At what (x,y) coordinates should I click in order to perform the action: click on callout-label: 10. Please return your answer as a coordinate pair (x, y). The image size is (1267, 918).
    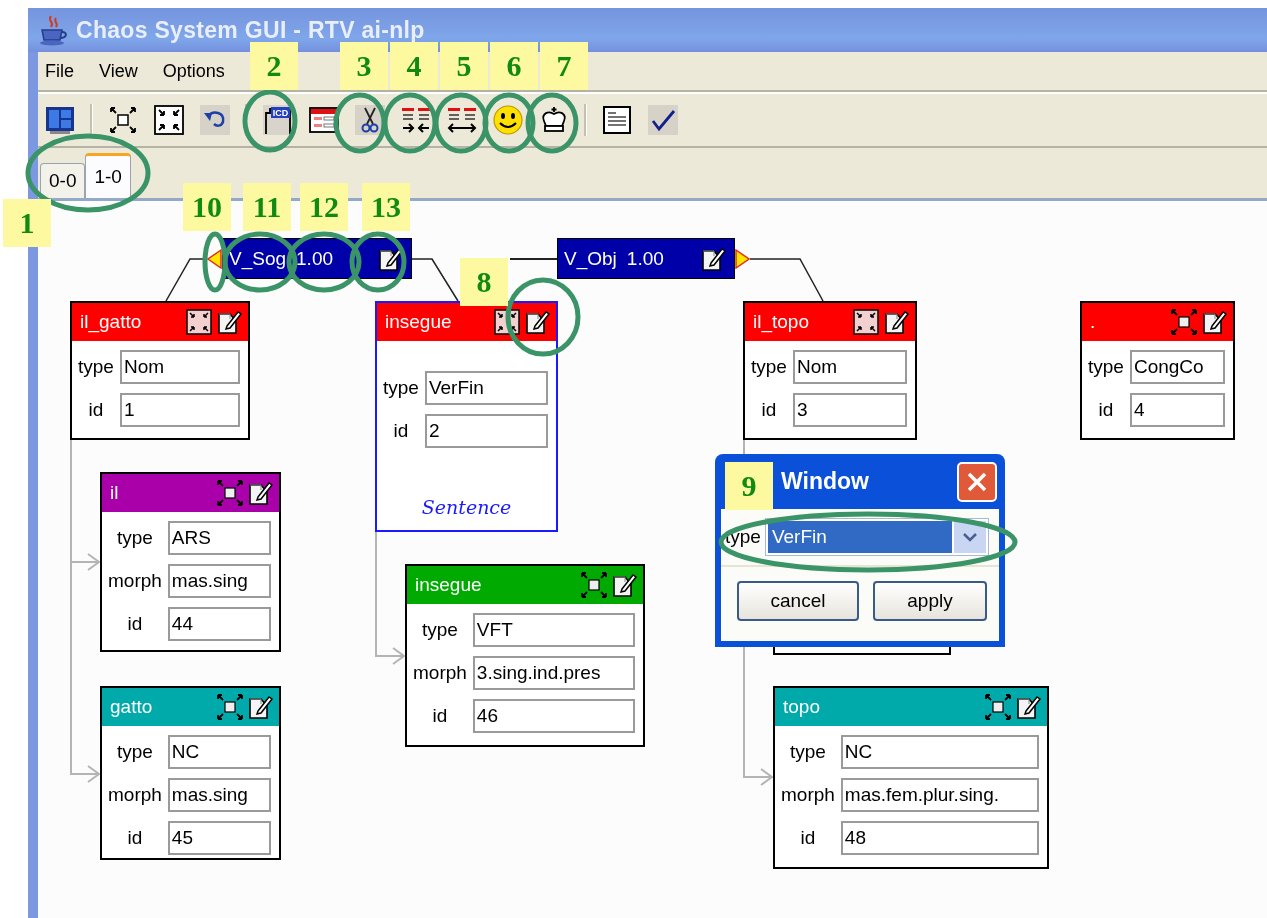
    Looking at the image, I should click on (207, 207).